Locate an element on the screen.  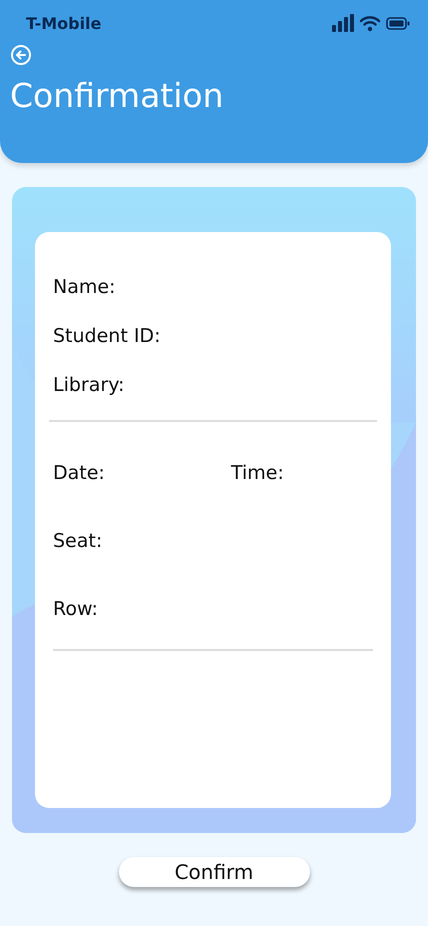
back-icon is located at coordinates (21, 55).